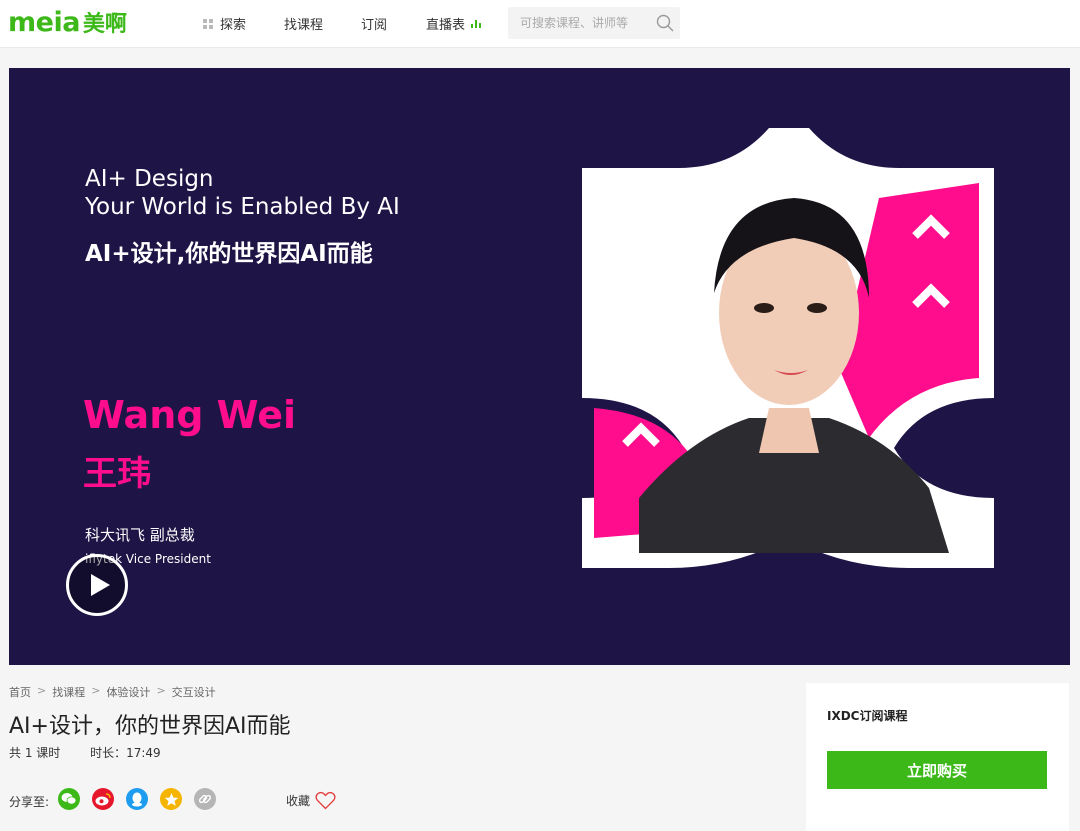 This screenshot has height=831, width=1080. I want to click on play-button, so click(97, 585).